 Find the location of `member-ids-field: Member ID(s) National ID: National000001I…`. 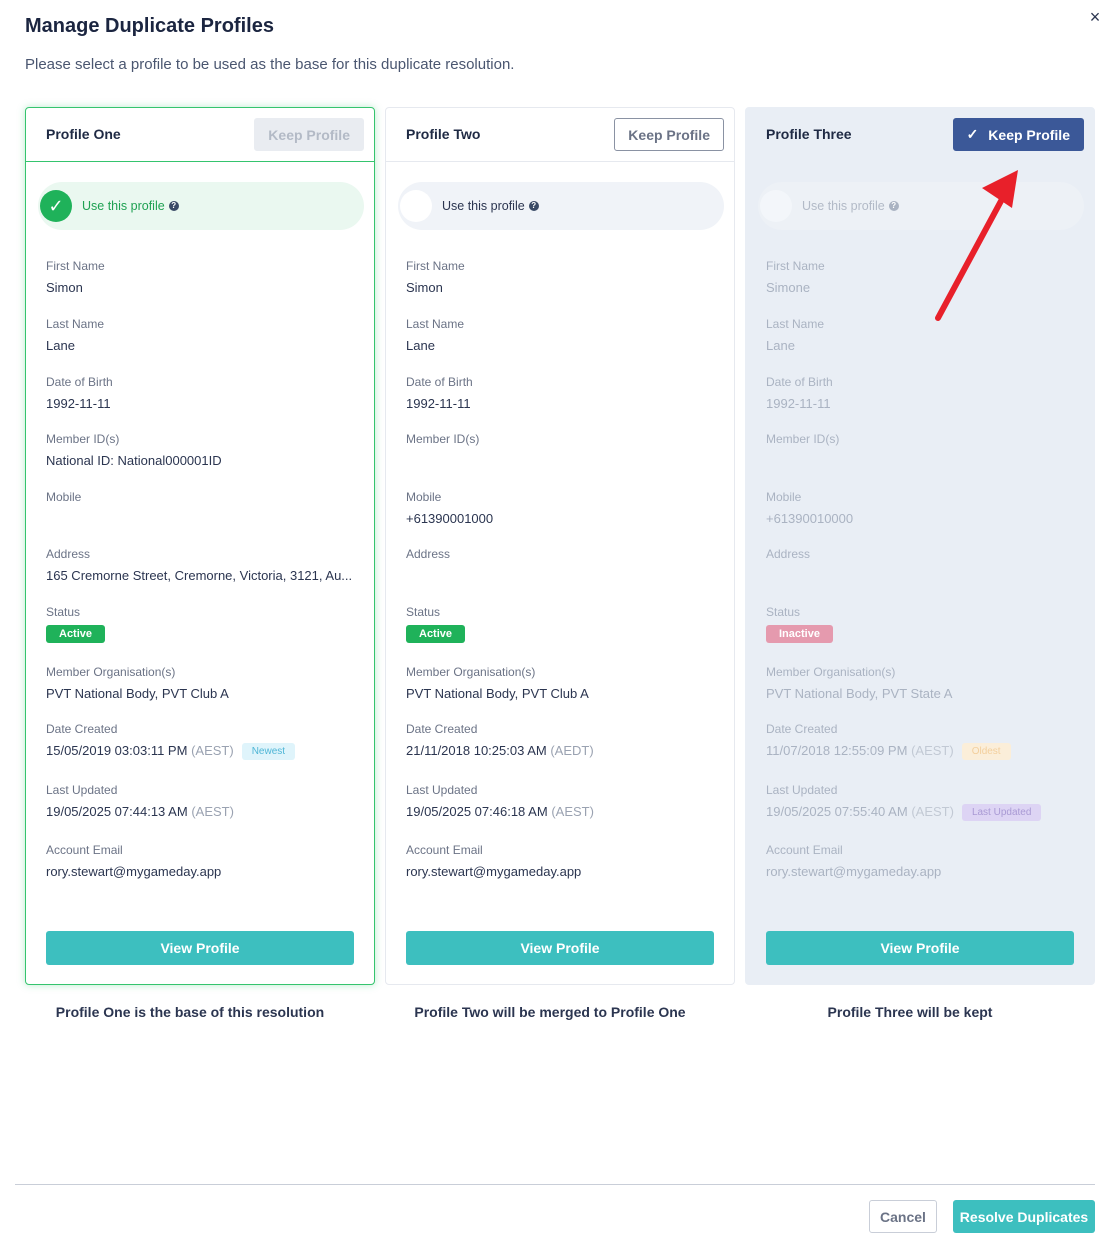

member-ids-field: Member ID(s) National ID: National000001I… is located at coordinates (202, 450).